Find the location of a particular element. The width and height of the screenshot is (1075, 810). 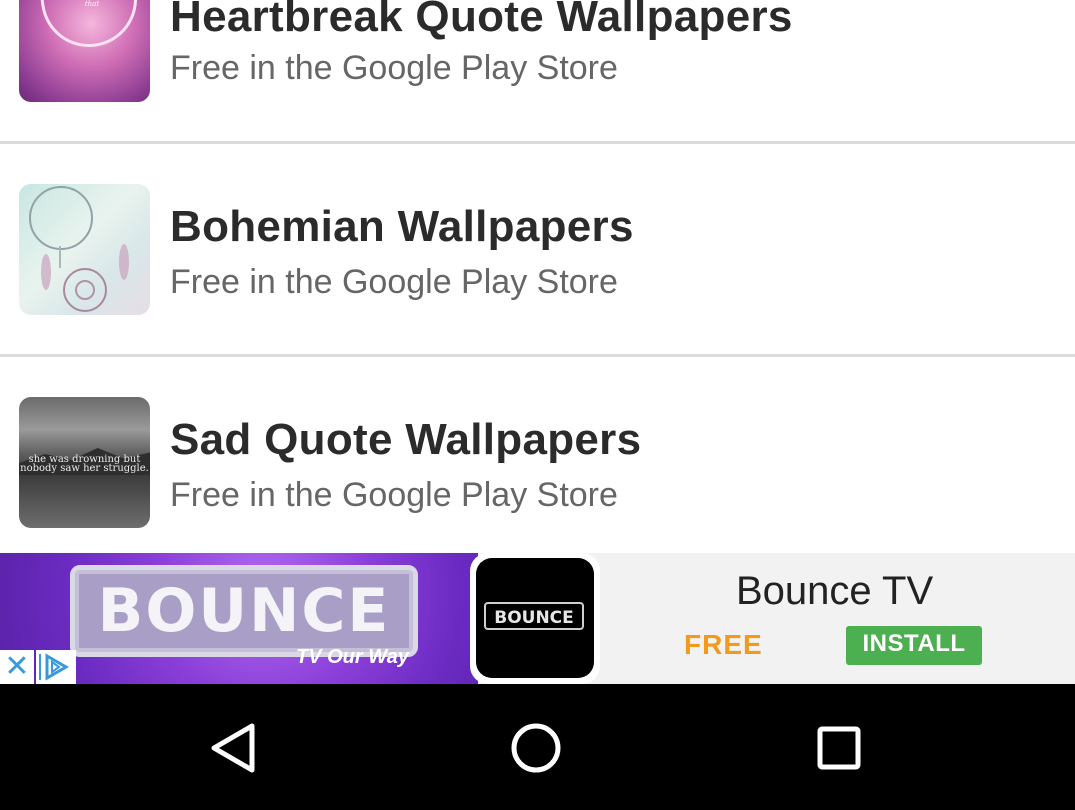

ad-app-icon: BOUNCE is located at coordinates (535, 618).